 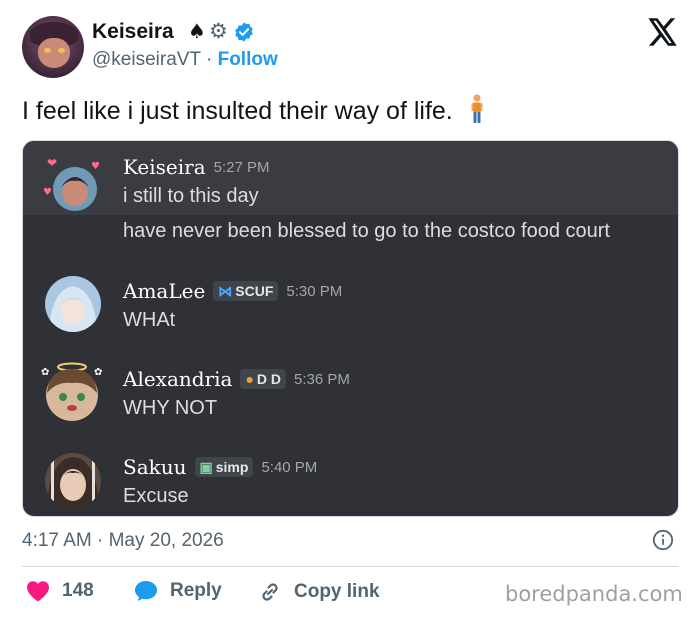 What do you see at coordinates (322, 379) in the screenshot?
I see `message-time: 5:36 PM` at bounding box center [322, 379].